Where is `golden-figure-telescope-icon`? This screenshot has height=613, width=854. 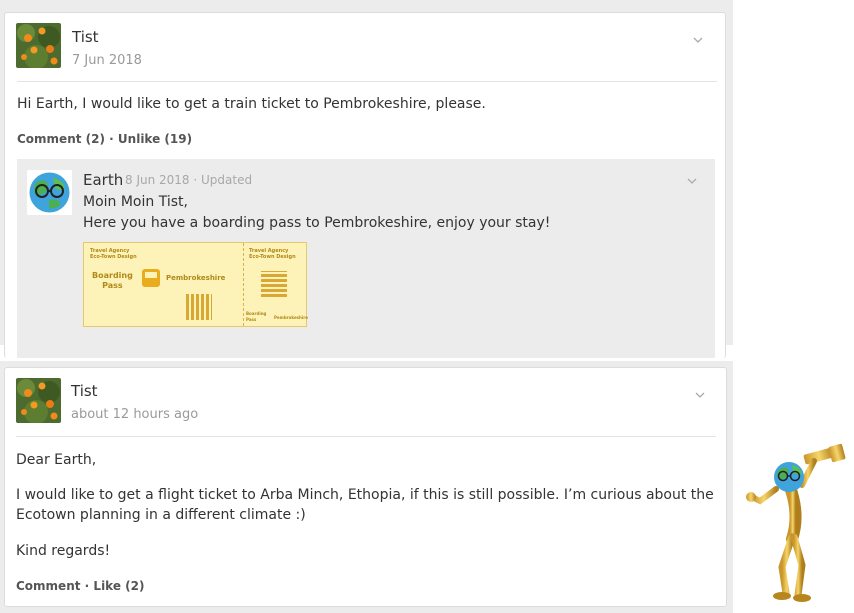 golden-figure-telescope-icon is located at coordinates (796, 522).